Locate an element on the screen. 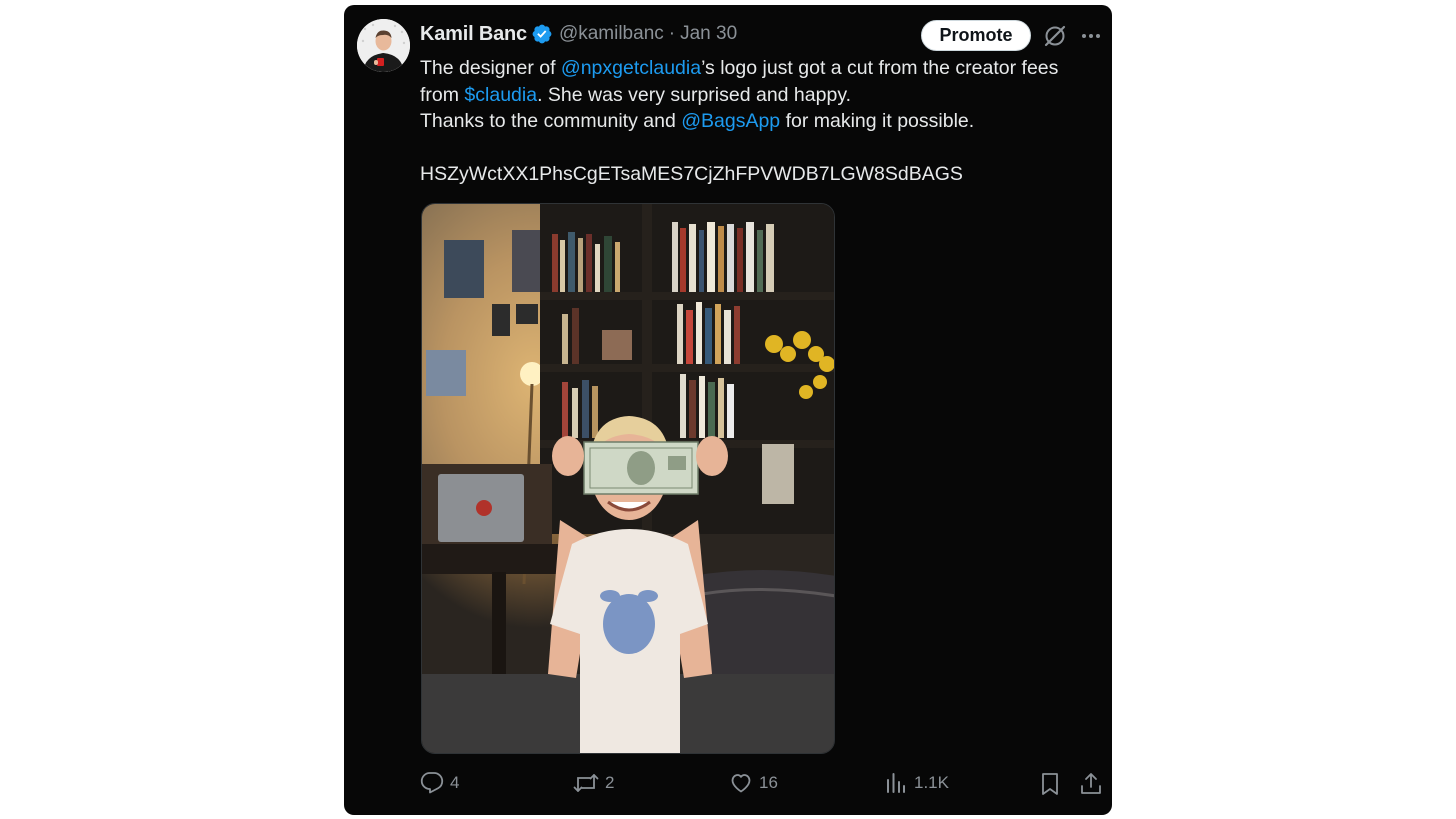 This screenshot has height=819, width=1456. reply-icon is located at coordinates (432, 783).